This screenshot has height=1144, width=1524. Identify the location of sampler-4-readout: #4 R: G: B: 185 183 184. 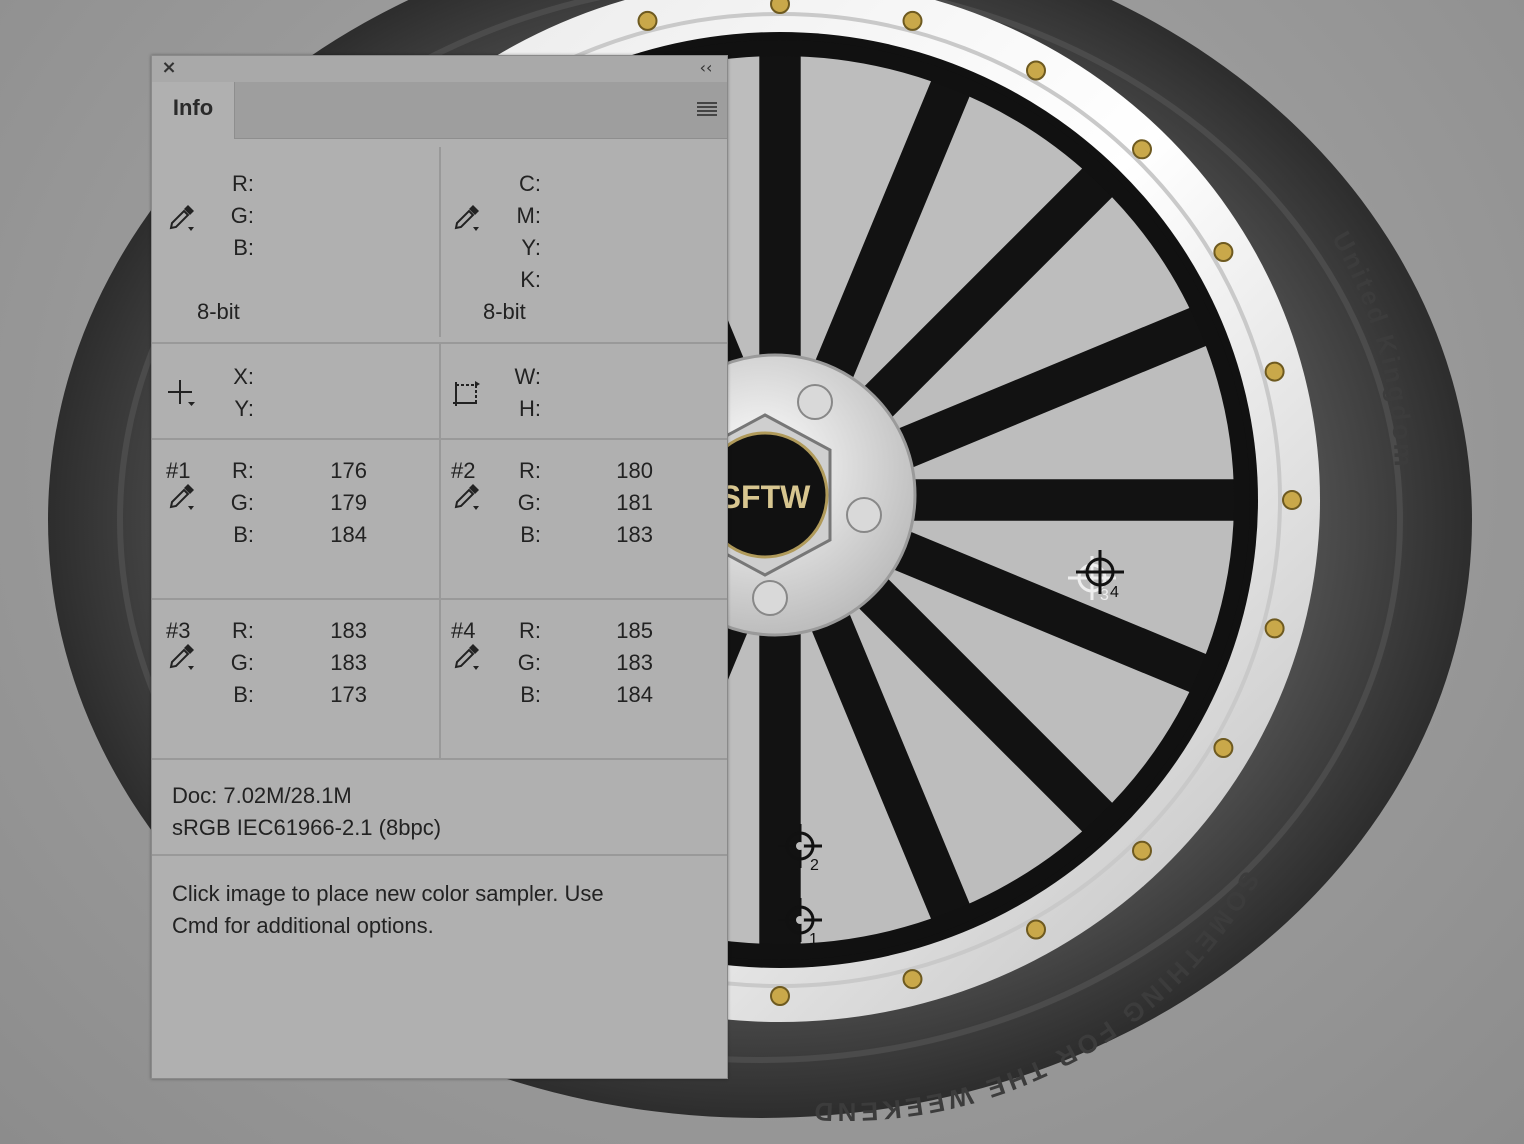
(584, 679).